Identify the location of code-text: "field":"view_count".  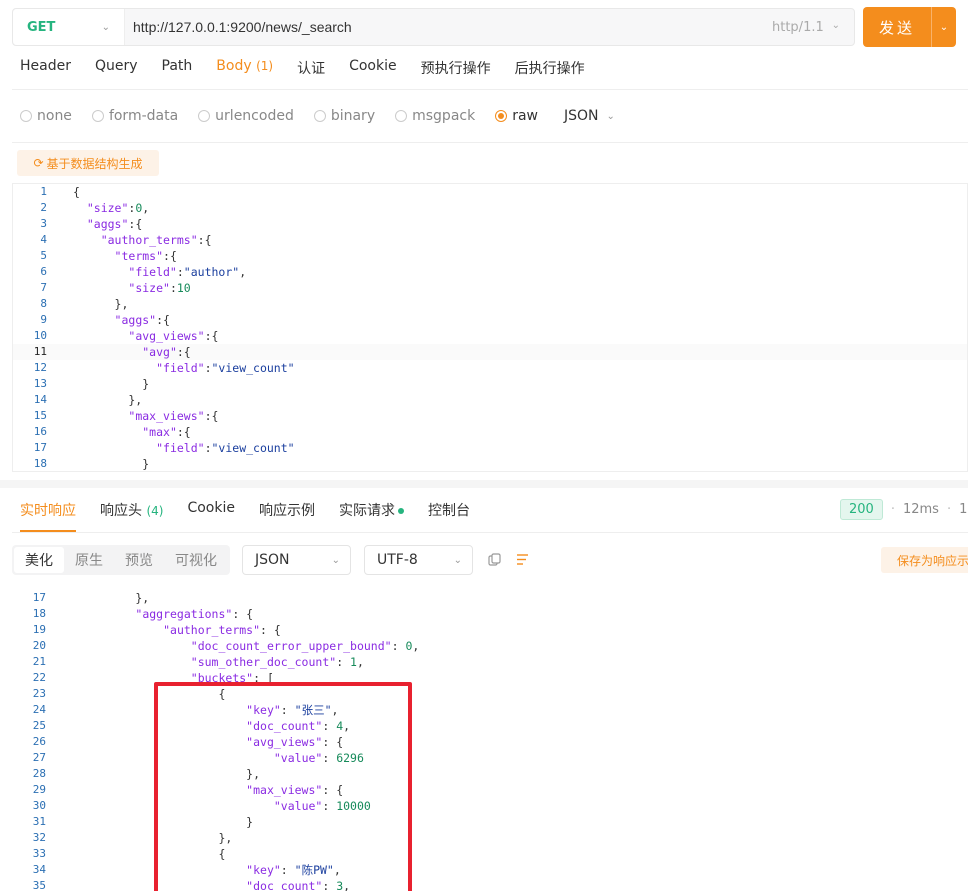
(225, 368).